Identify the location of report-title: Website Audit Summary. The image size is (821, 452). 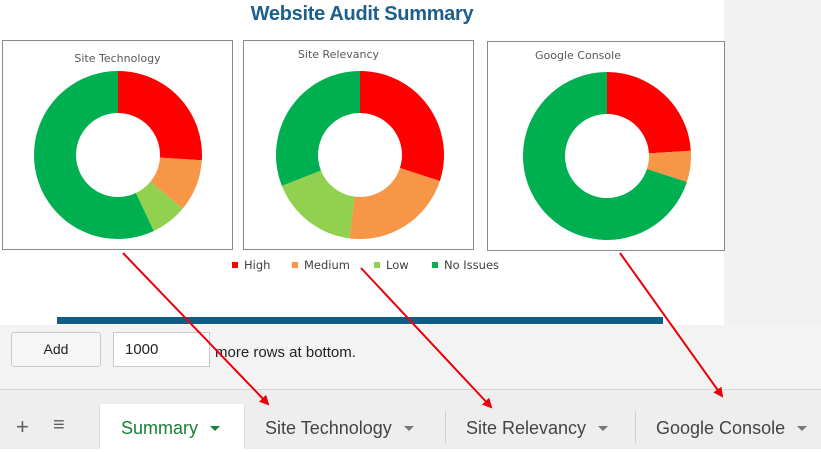
(362, 14).